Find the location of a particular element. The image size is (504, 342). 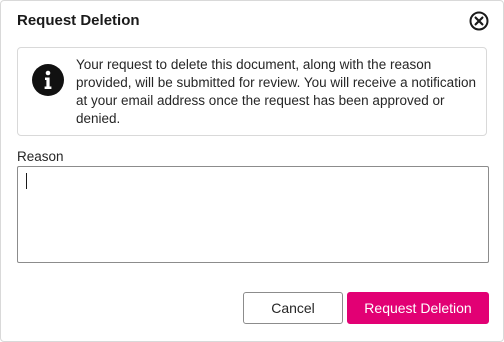

text-caret is located at coordinates (26, 181).